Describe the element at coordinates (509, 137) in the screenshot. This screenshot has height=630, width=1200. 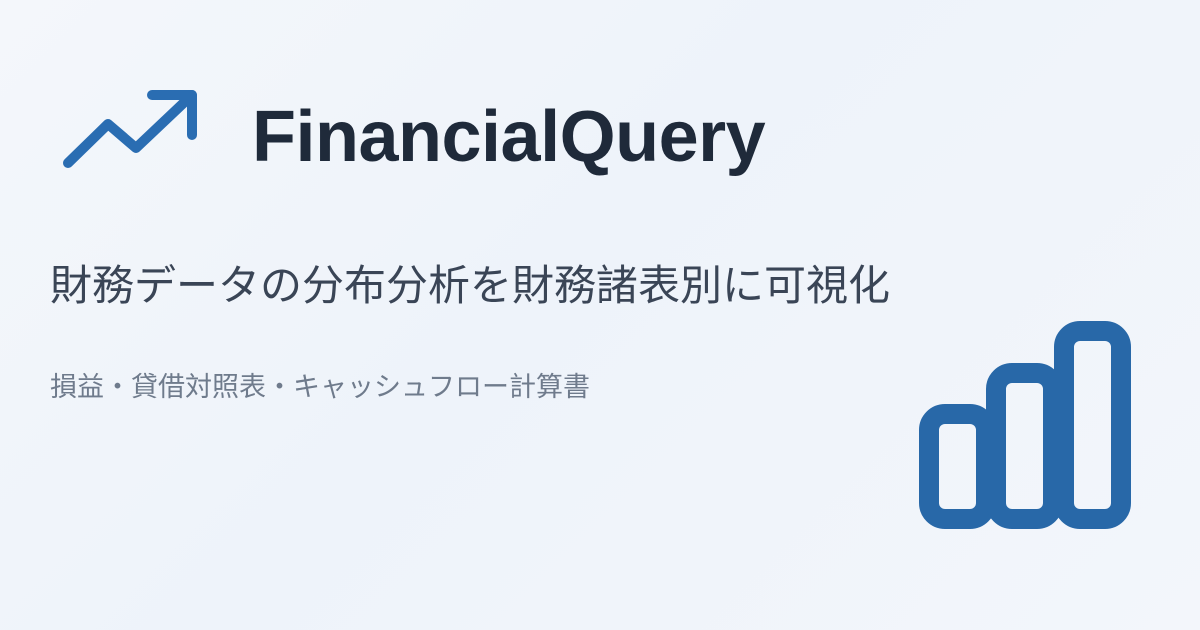
I see `brand-name: FinancialQuery` at that location.